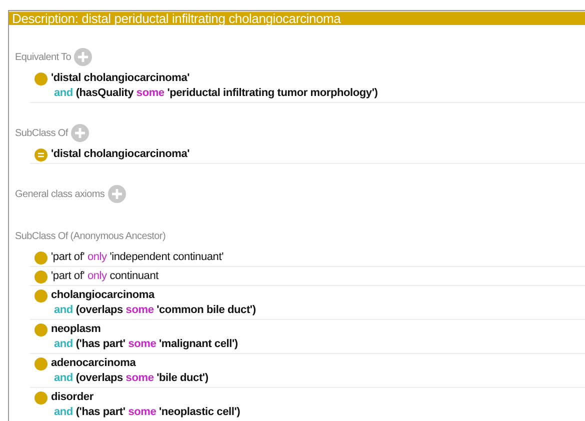  I want to click on restriction-expression: and (overlaps some 'bile duct'), so click(131, 378).